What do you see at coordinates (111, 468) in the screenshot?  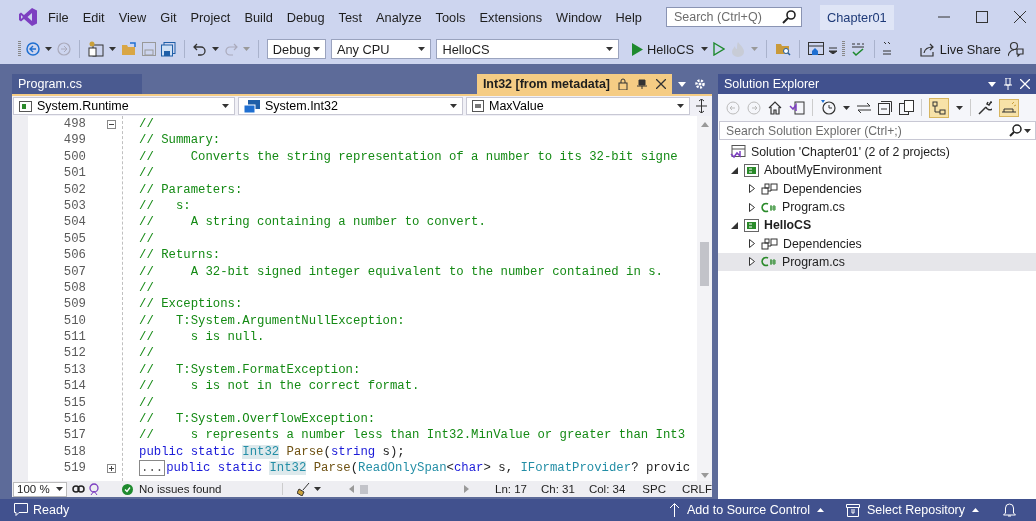 I see `expand-icon` at bounding box center [111, 468].